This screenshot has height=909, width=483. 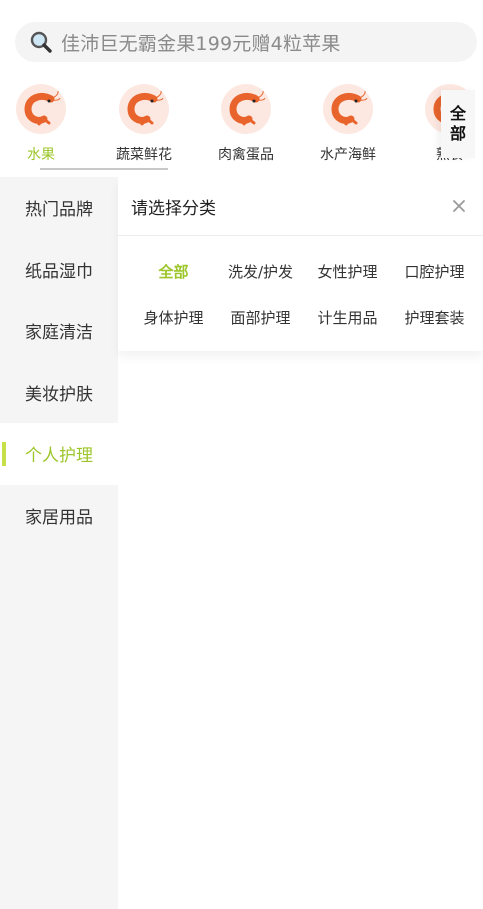 What do you see at coordinates (41, 155) in the screenshot?
I see `category-label: 水果` at bounding box center [41, 155].